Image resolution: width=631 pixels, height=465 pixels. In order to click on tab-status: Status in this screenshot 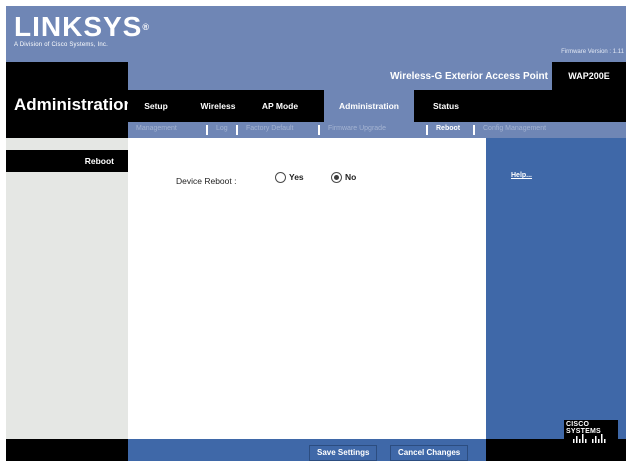, I will do `click(446, 106)`.